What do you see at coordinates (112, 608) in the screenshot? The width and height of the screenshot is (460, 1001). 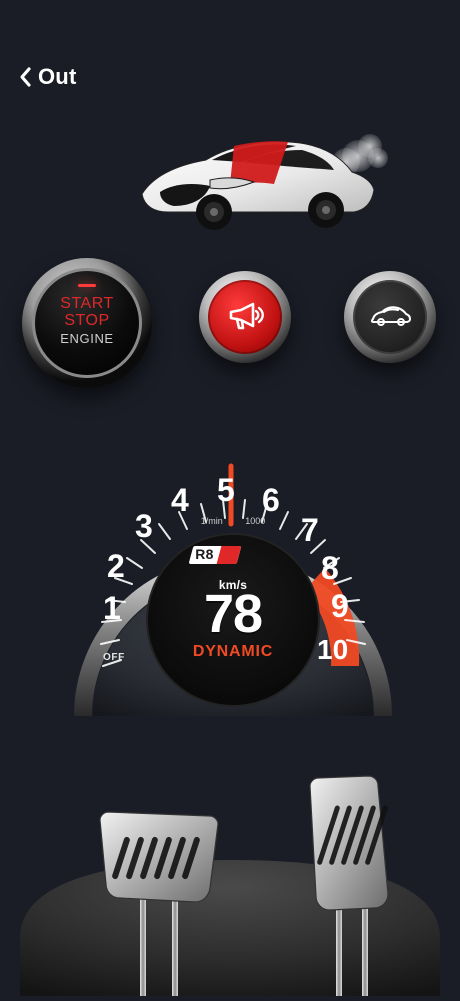 I see `gauge-number-1: 1` at bounding box center [112, 608].